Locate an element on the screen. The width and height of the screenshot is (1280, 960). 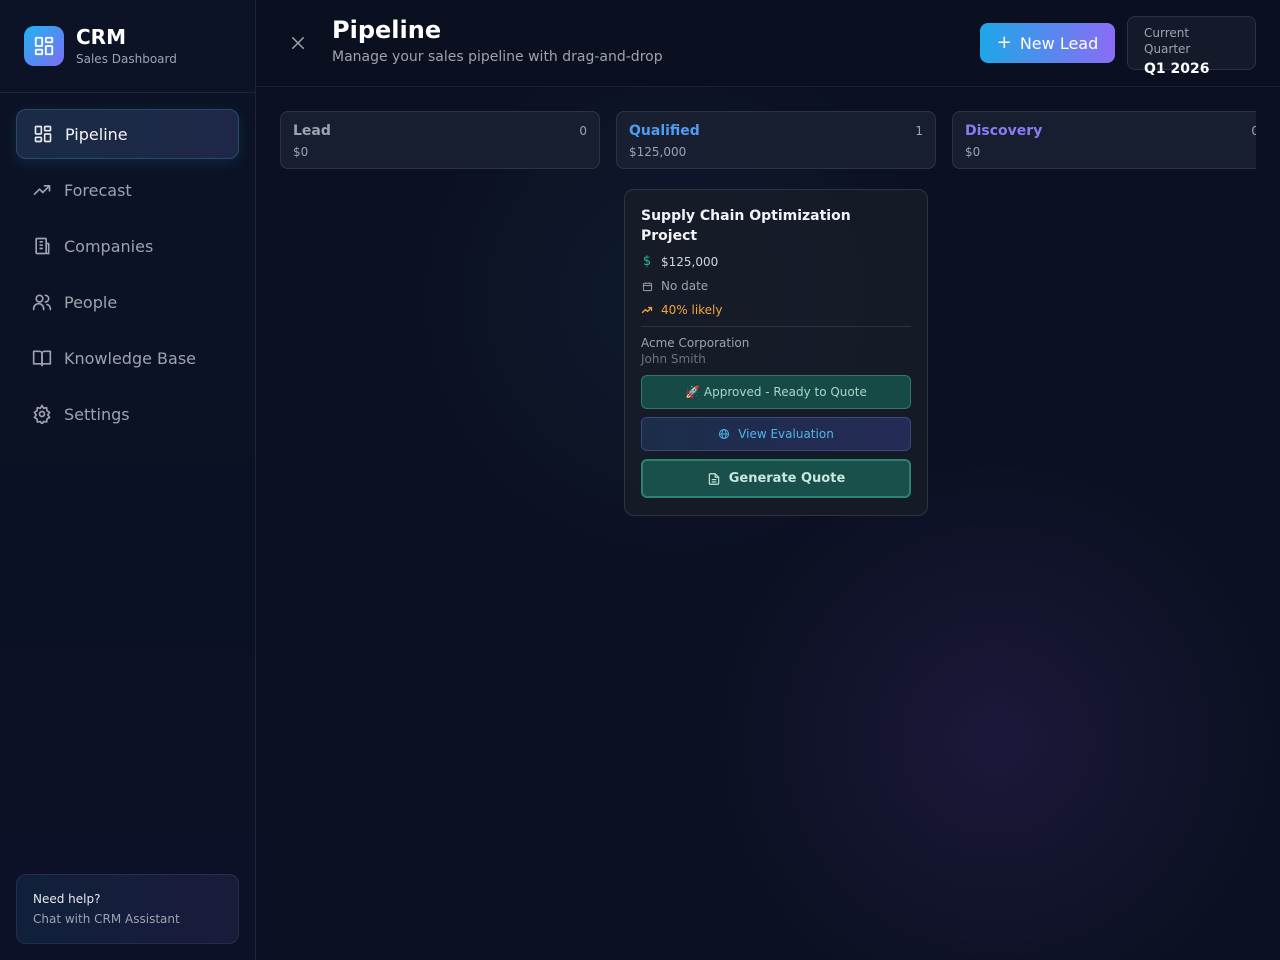
deal-contact: John Smith is located at coordinates (673, 359).